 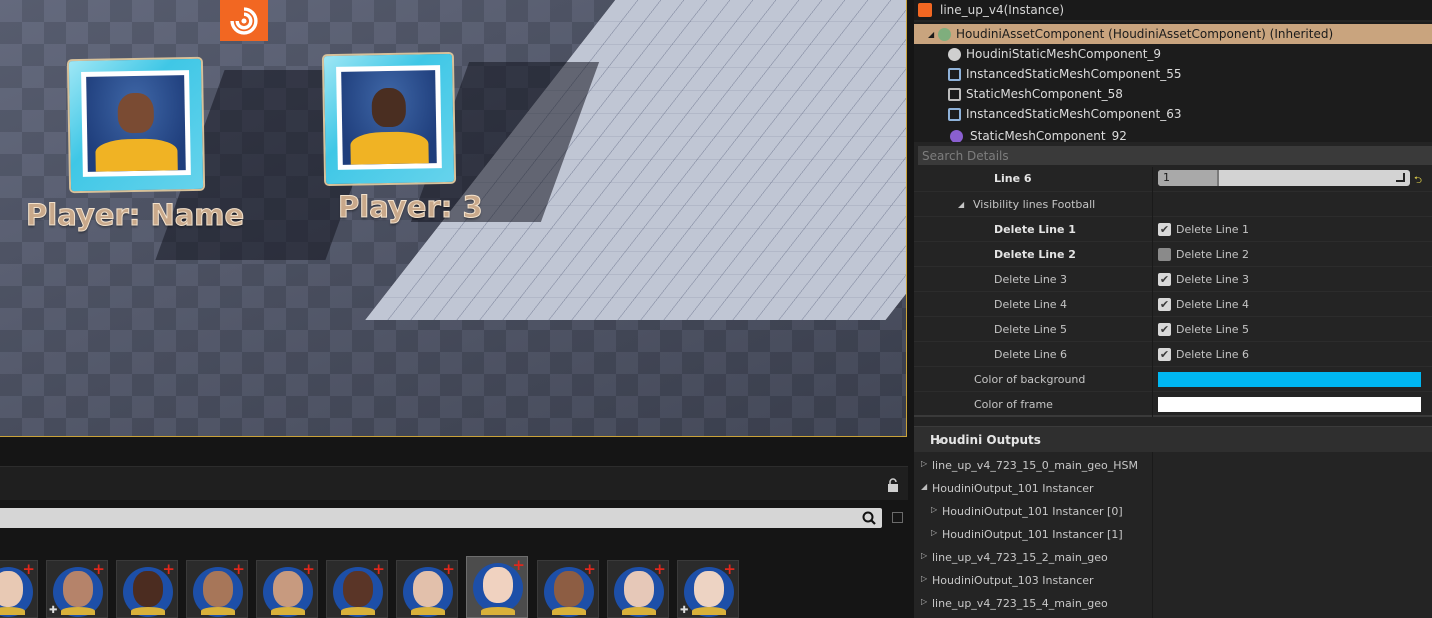 What do you see at coordinates (1203, 304) in the screenshot?
I see `delete-line-4-checkbox: ✔ Delete Line 4` at bounding box center [1203, 304].